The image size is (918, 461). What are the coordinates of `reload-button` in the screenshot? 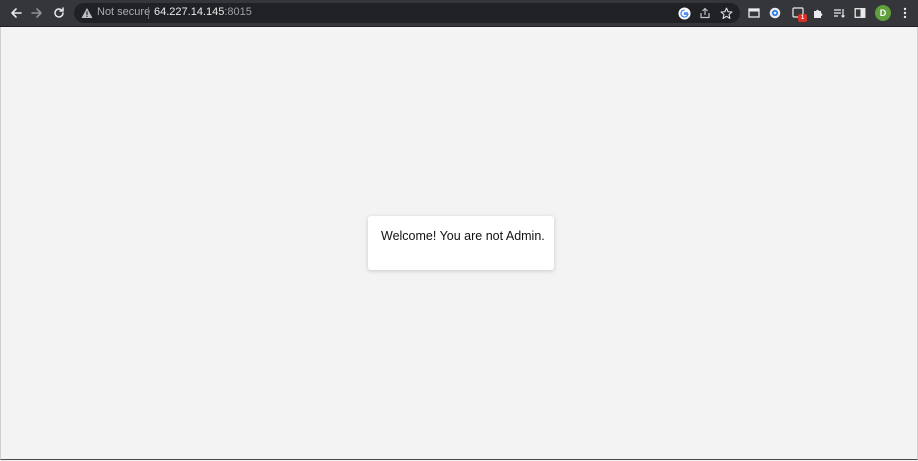 It's located at (59, 13).